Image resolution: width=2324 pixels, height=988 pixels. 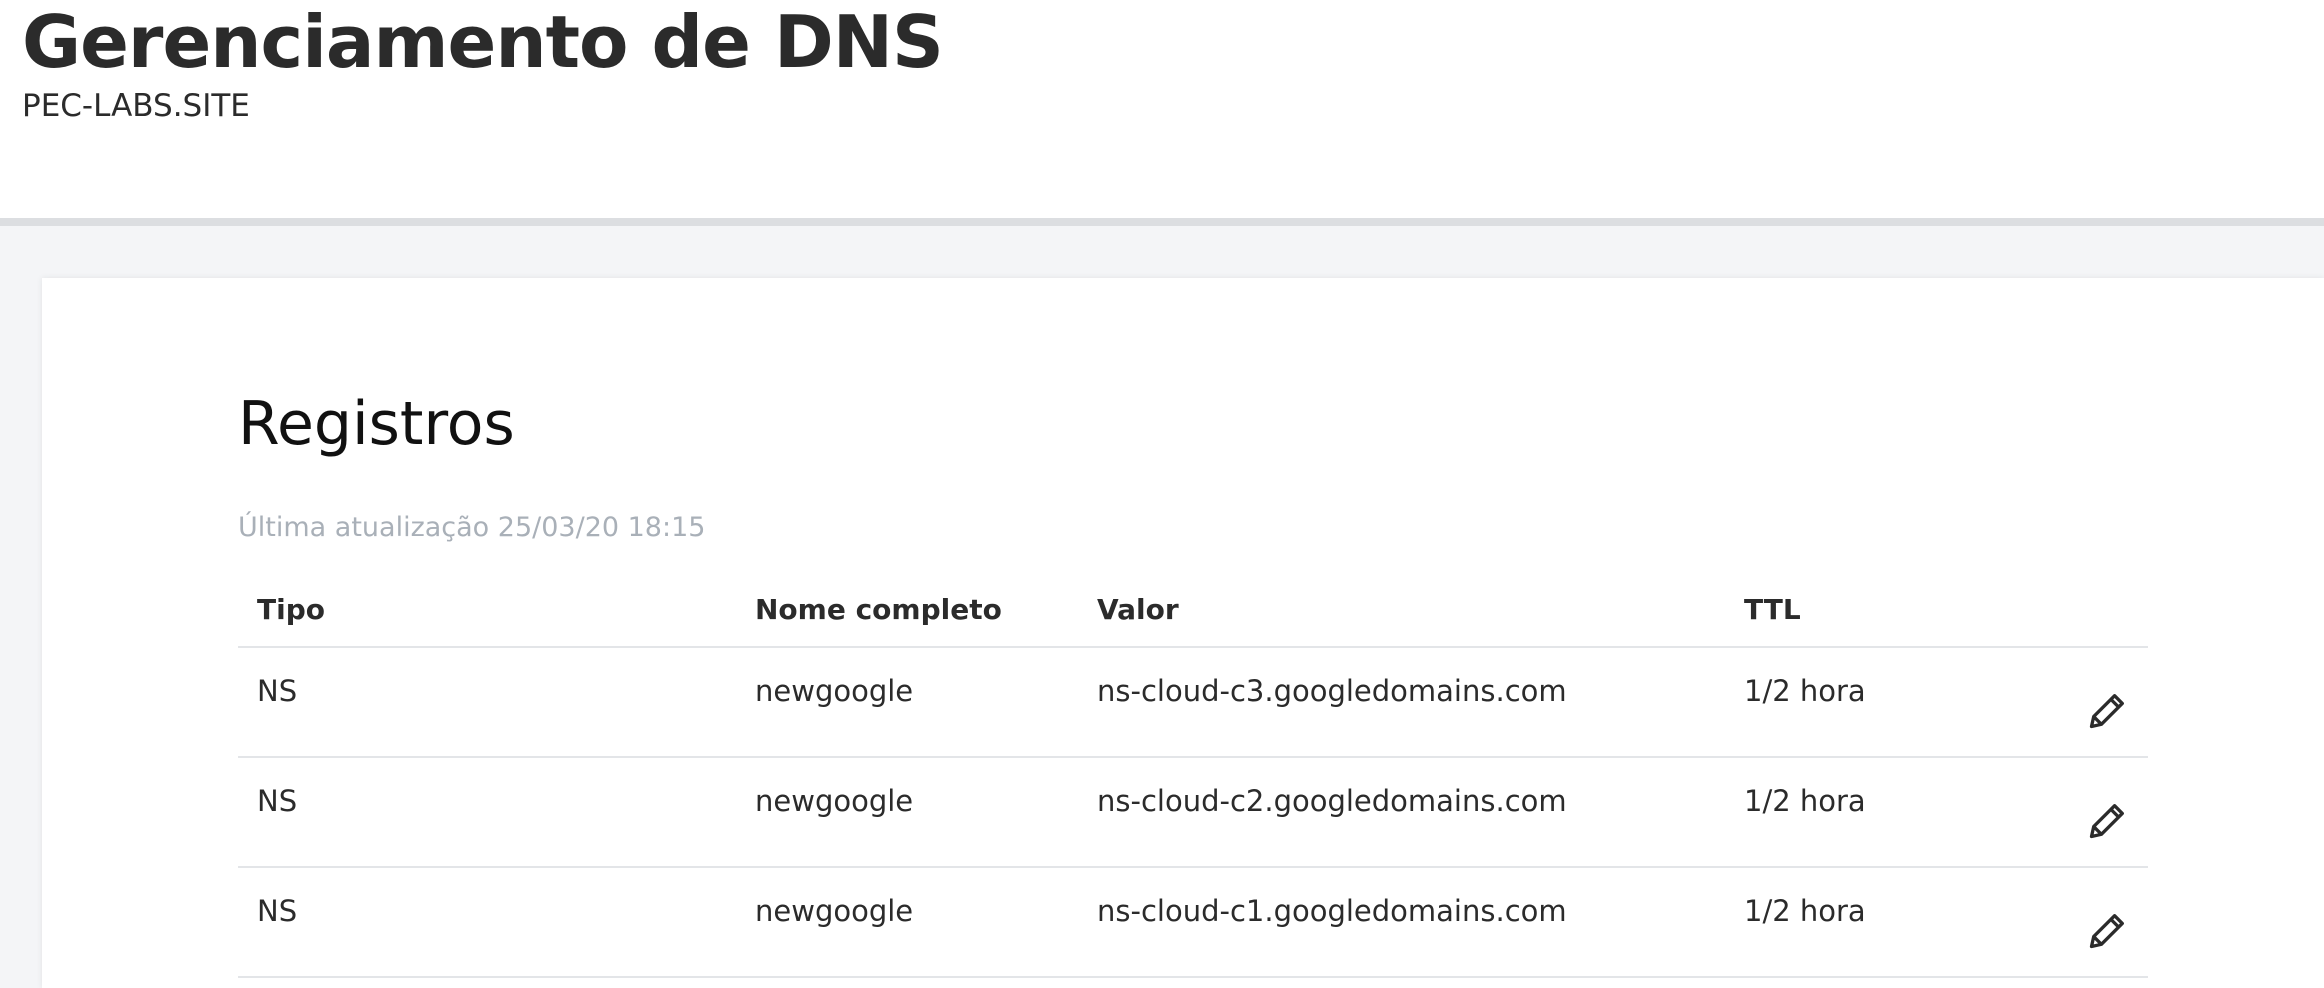 I want to click on column-header-tipo: Tipo, so click(x=291, y=609).